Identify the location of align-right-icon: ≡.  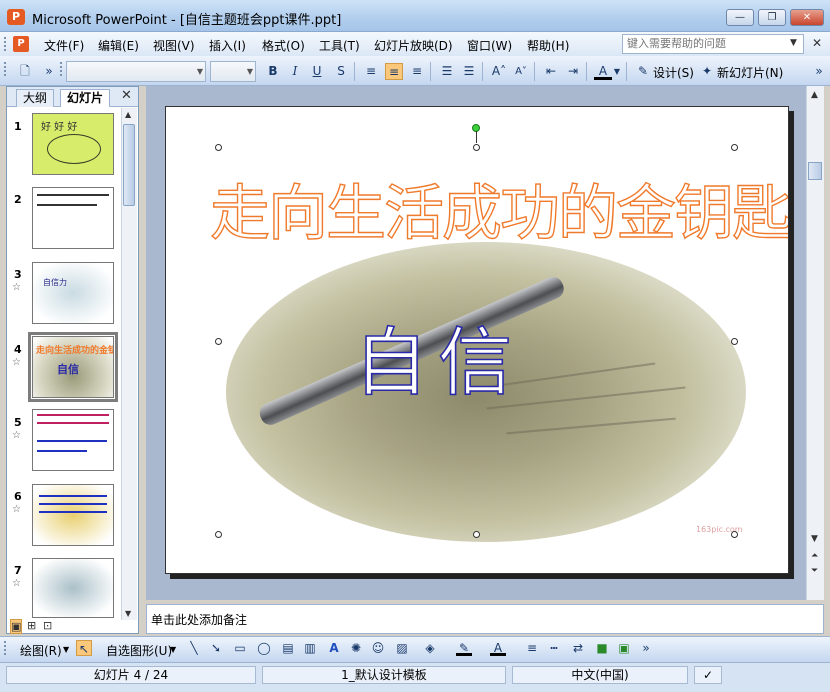
(417, 71).